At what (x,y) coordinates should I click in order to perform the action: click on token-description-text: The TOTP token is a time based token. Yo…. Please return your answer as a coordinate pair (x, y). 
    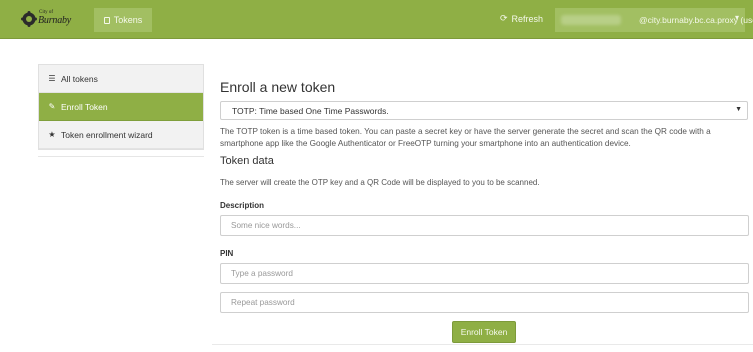
    Looking at the image, I should click on (465, 137).